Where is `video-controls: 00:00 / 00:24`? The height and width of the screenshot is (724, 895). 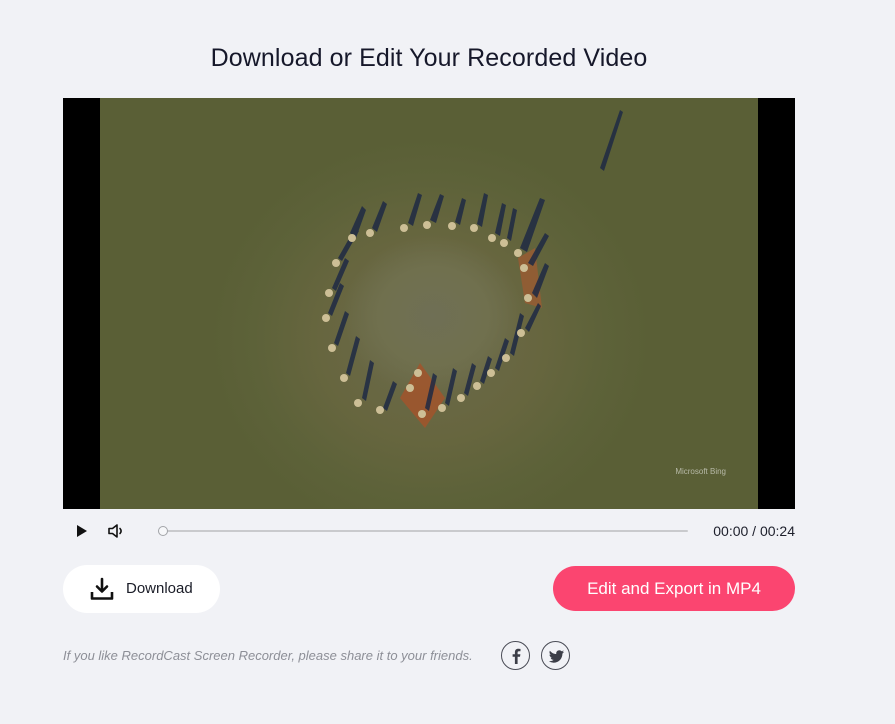 video-controls: 00:00 / 00:24 is located at coordinates (429, 531).